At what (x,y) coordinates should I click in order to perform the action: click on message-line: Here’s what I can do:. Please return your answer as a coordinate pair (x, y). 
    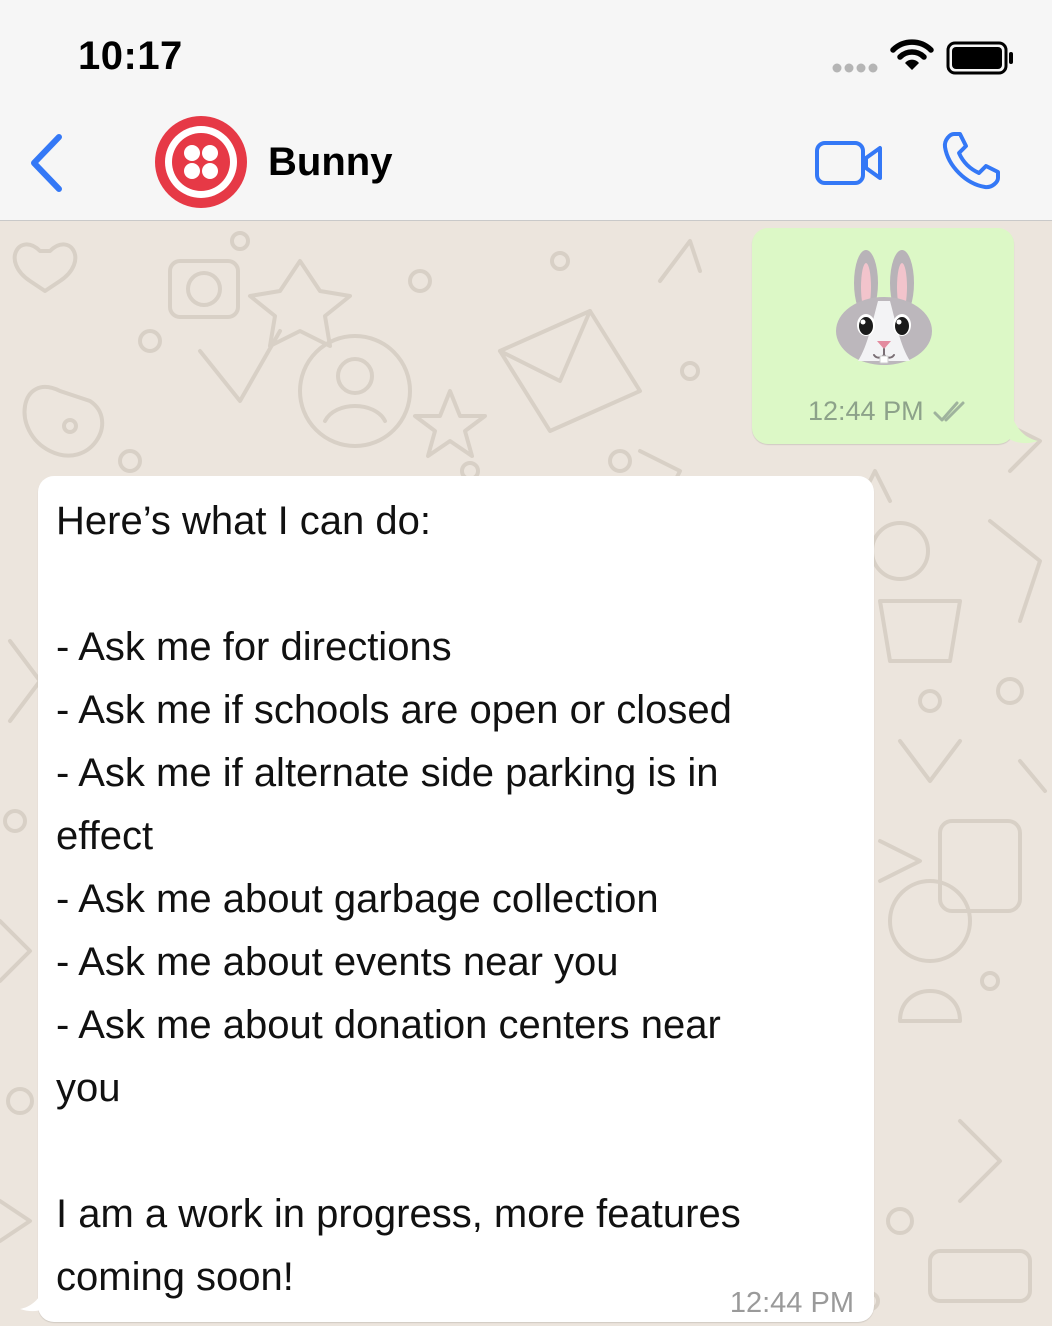
    Looking at the image, I should click on (244, 521).